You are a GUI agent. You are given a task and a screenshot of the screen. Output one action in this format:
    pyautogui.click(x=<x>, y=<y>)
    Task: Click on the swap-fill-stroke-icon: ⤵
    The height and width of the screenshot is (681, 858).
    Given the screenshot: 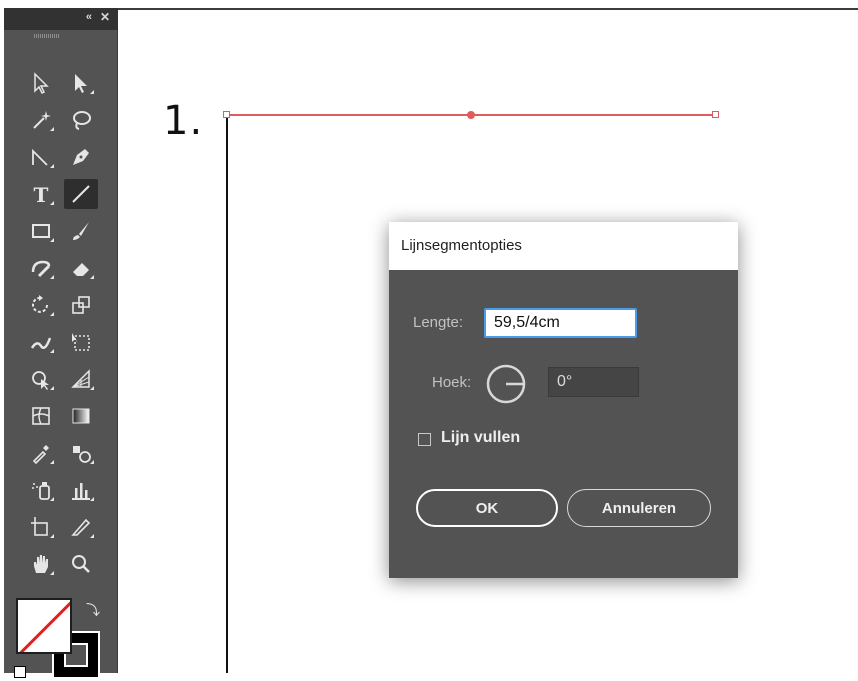 What is the action you would take?
    pyautogui.click(x=93, y=610)
    